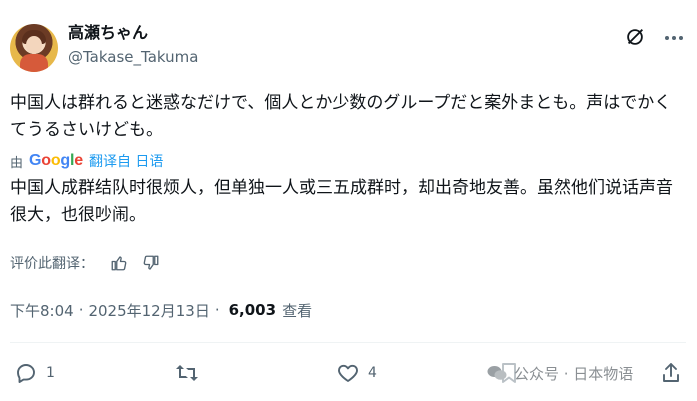 This screenshot has height=401, width=697. Describe the element at coordinates (252, 310) in the screenshot. I see `views-count: 6,003` at that location.